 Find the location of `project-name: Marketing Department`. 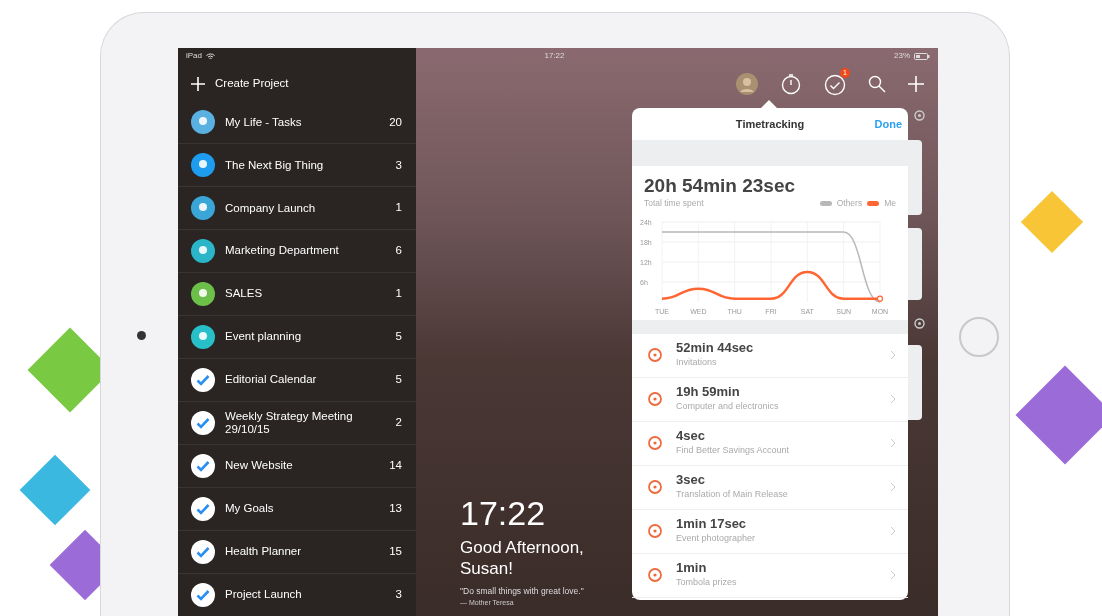

project-name: Marketing Department is located at coordinates (282, 251).